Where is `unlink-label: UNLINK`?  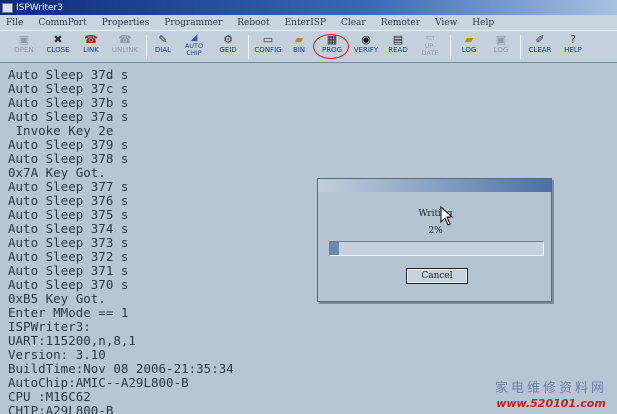 unlink-label: UNLINK is located at coordinates (125, 50).